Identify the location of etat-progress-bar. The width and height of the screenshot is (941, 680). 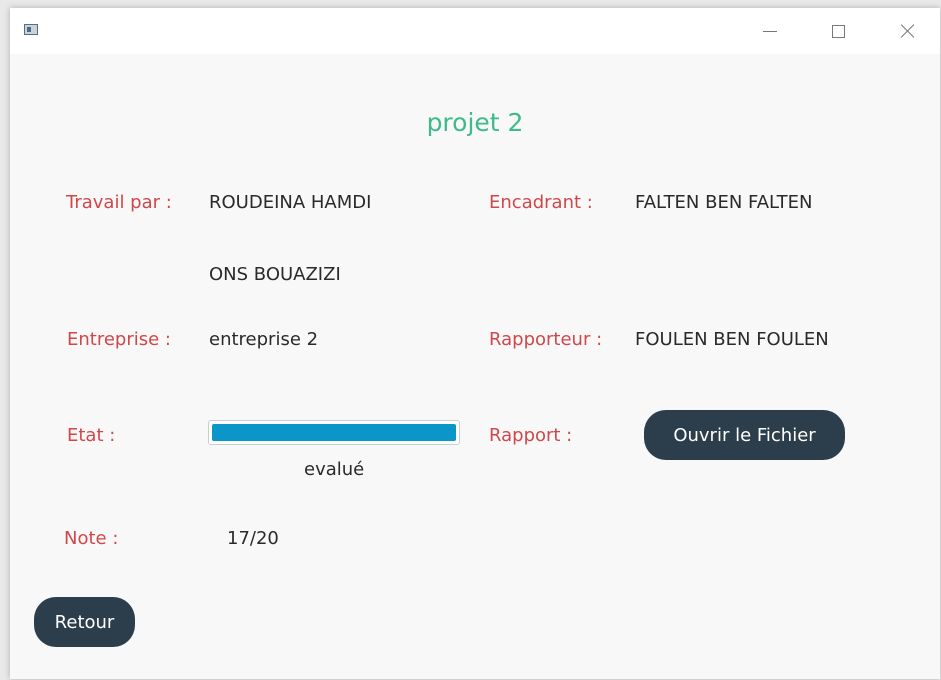
(334, 432).